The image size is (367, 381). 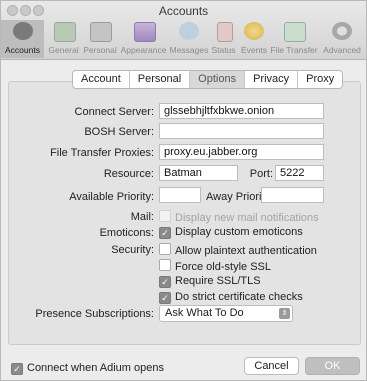 I want to click on connect-server-field: glssebhjltfxbkwe.onion, so click(x=241, y=111).